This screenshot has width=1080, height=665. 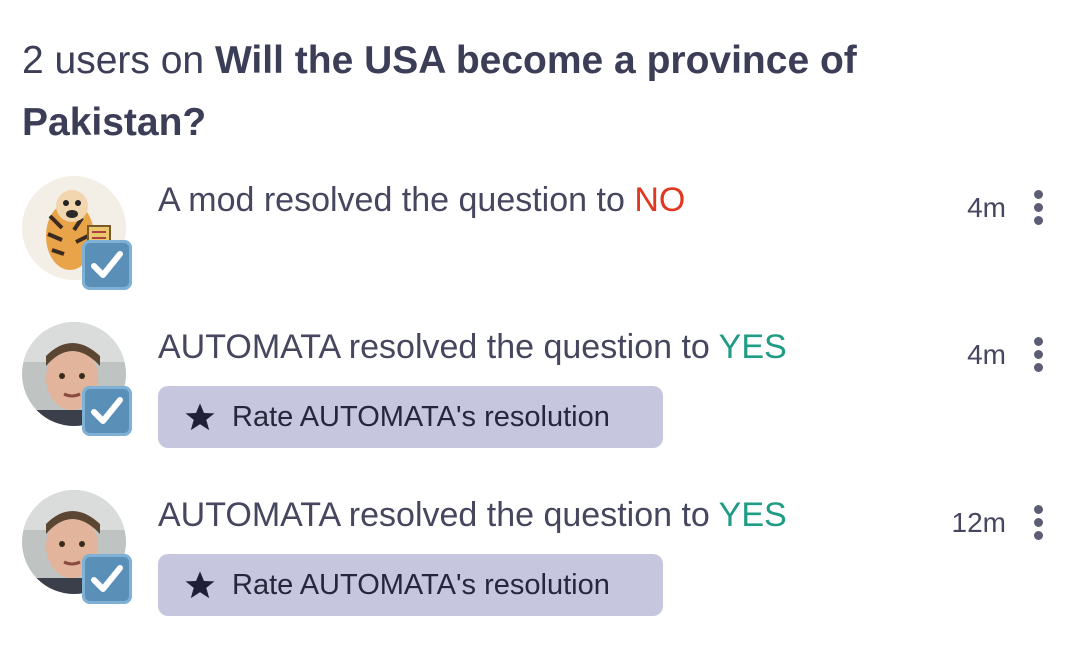 What do you see at coordinates (660, 200) in the screenshot?
I see `outcome-label: NO` at bounding box center [660, 200].